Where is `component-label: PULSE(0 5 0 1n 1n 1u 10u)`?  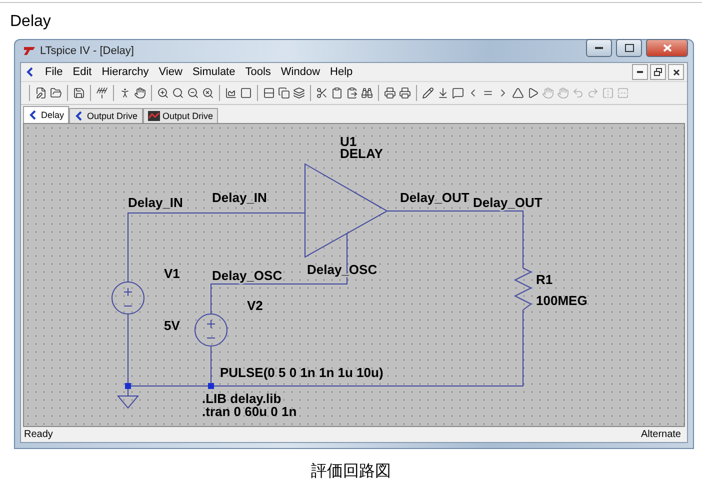 component-label: PULSE(0 5 0 1n 1n 1u 10u) is located at coordinates (302, 372).